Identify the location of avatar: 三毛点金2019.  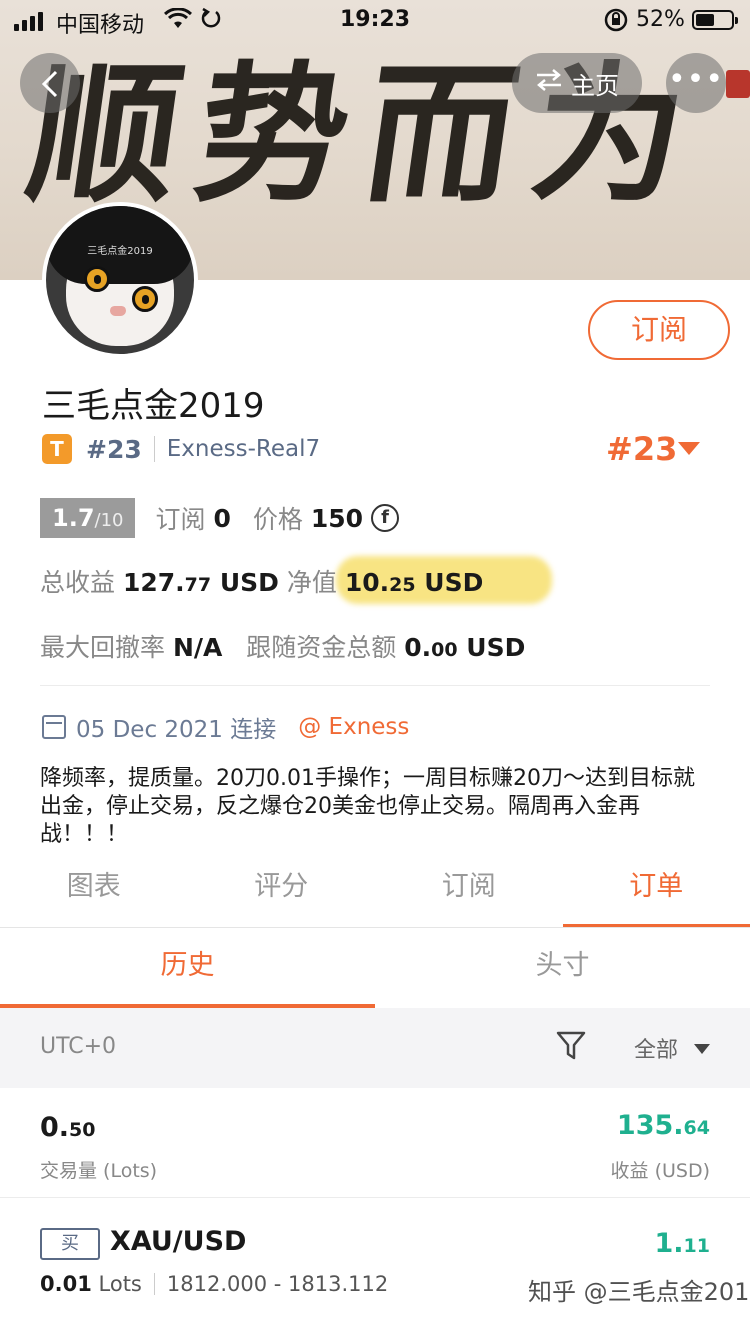
(120, 280).